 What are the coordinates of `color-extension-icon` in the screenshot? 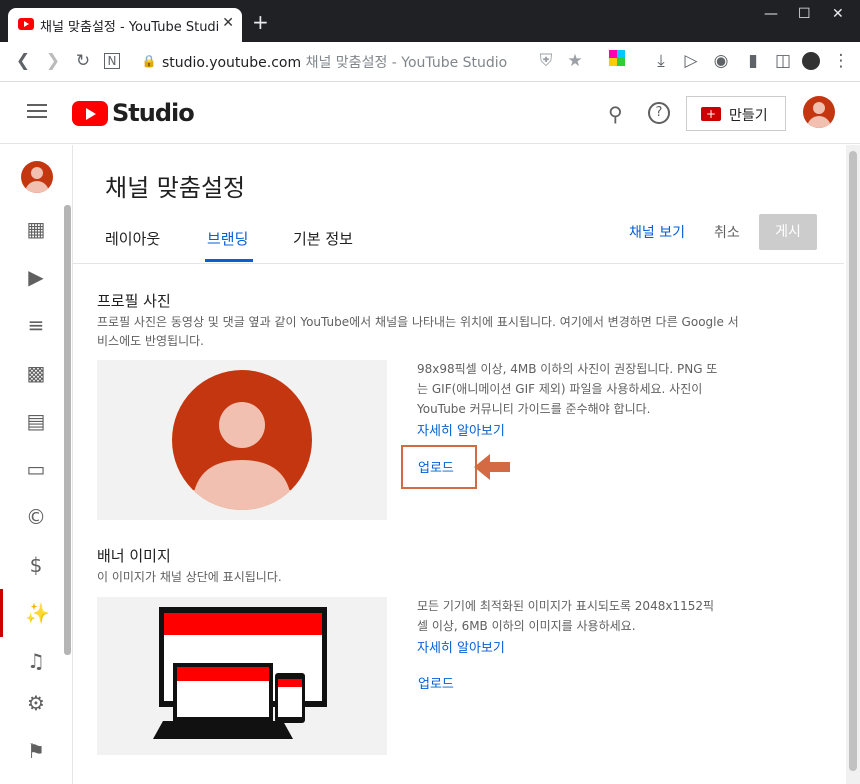 It's located at (617, 61).